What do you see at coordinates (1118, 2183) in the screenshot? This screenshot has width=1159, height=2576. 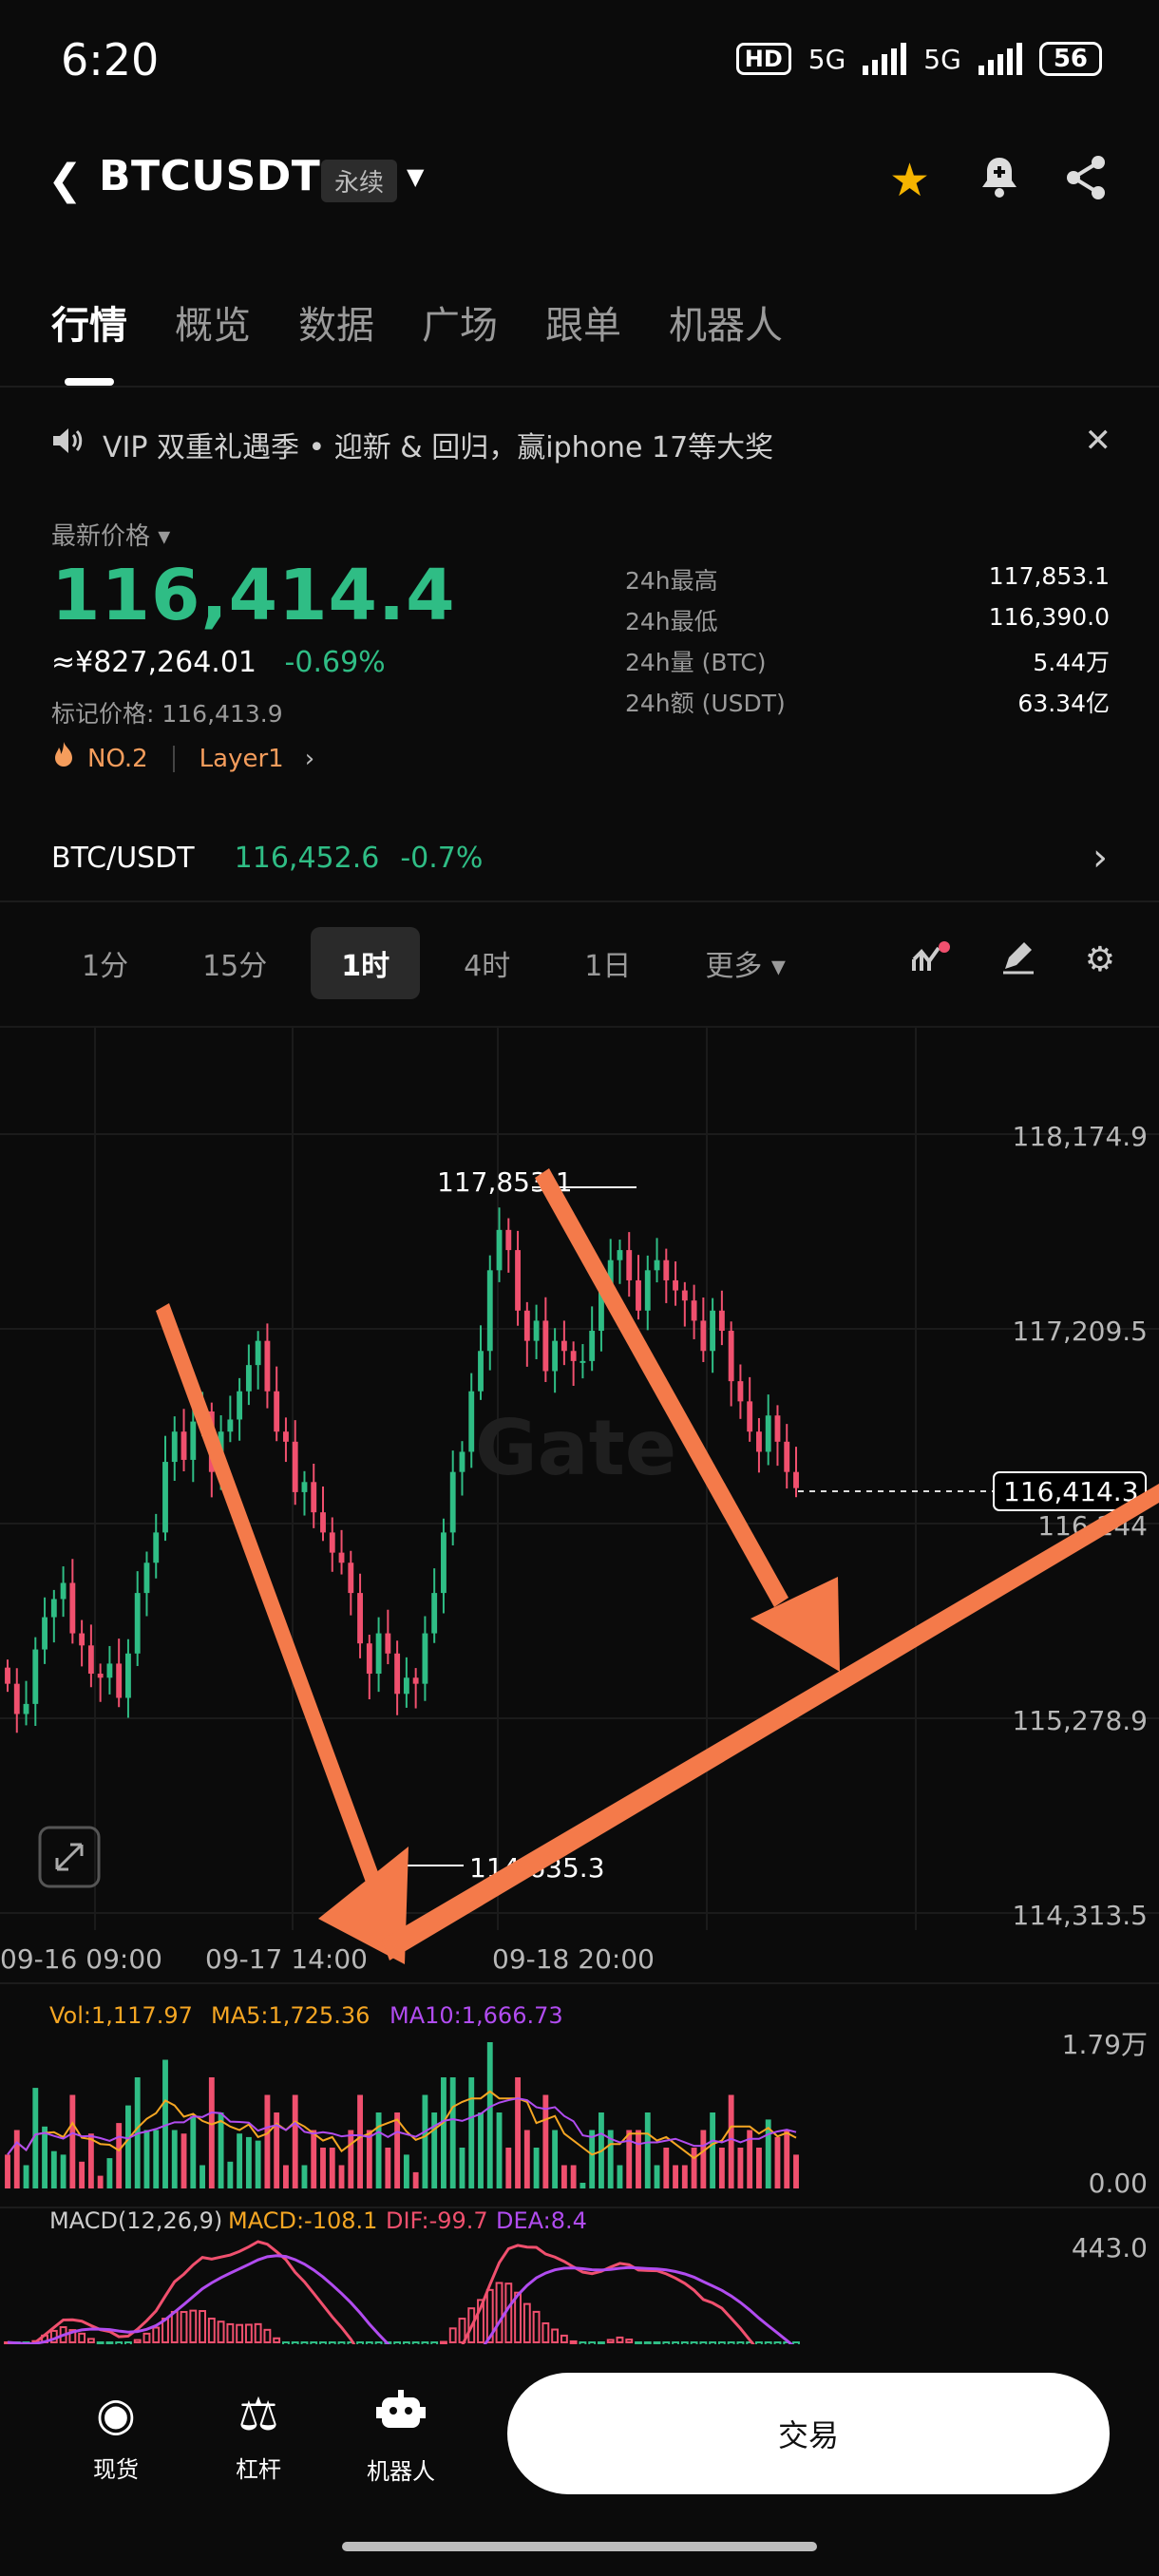 I see `volume-min-label: 0.00` at bounding box center [1118, 2183].